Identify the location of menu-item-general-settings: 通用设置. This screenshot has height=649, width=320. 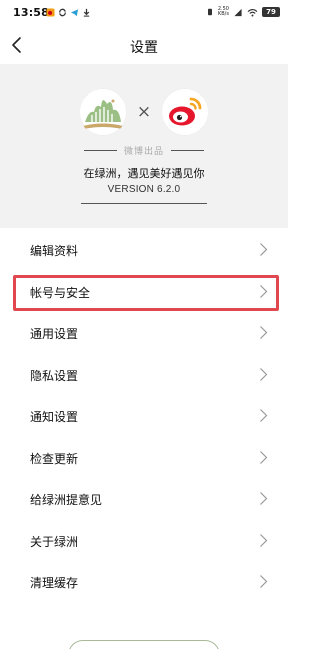
(144, 333).